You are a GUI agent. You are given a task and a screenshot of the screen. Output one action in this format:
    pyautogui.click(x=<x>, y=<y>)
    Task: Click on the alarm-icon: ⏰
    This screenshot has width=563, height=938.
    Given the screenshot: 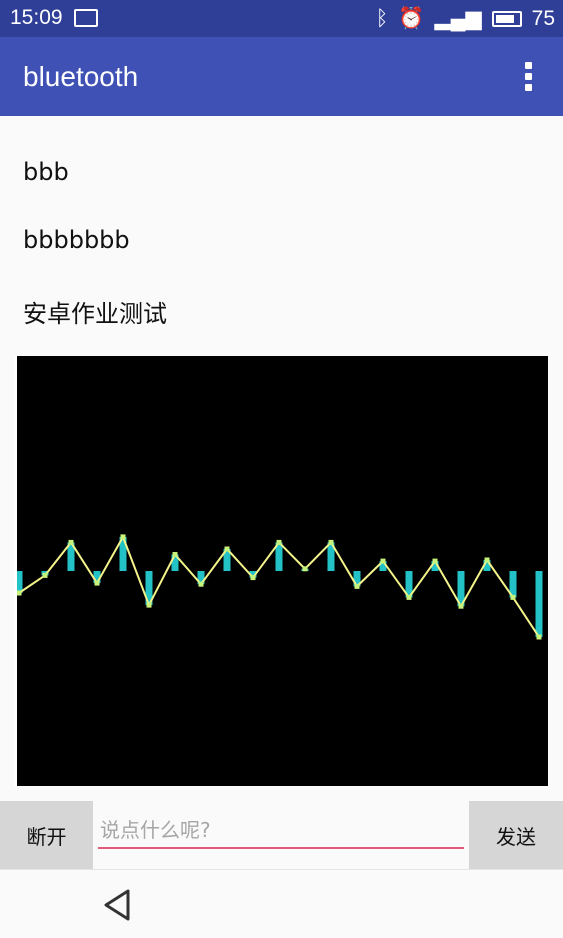 What is the action you would take?
    pyautogui.click(x=411, y=18)
    